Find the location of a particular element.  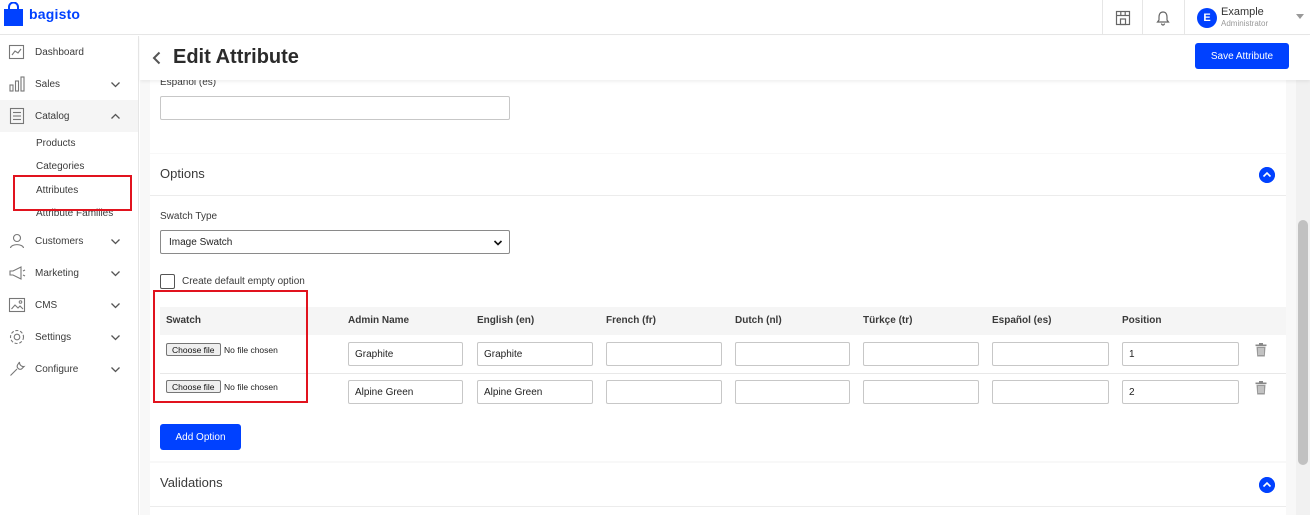

user-name: Example is located at coordinates (1242, 12).